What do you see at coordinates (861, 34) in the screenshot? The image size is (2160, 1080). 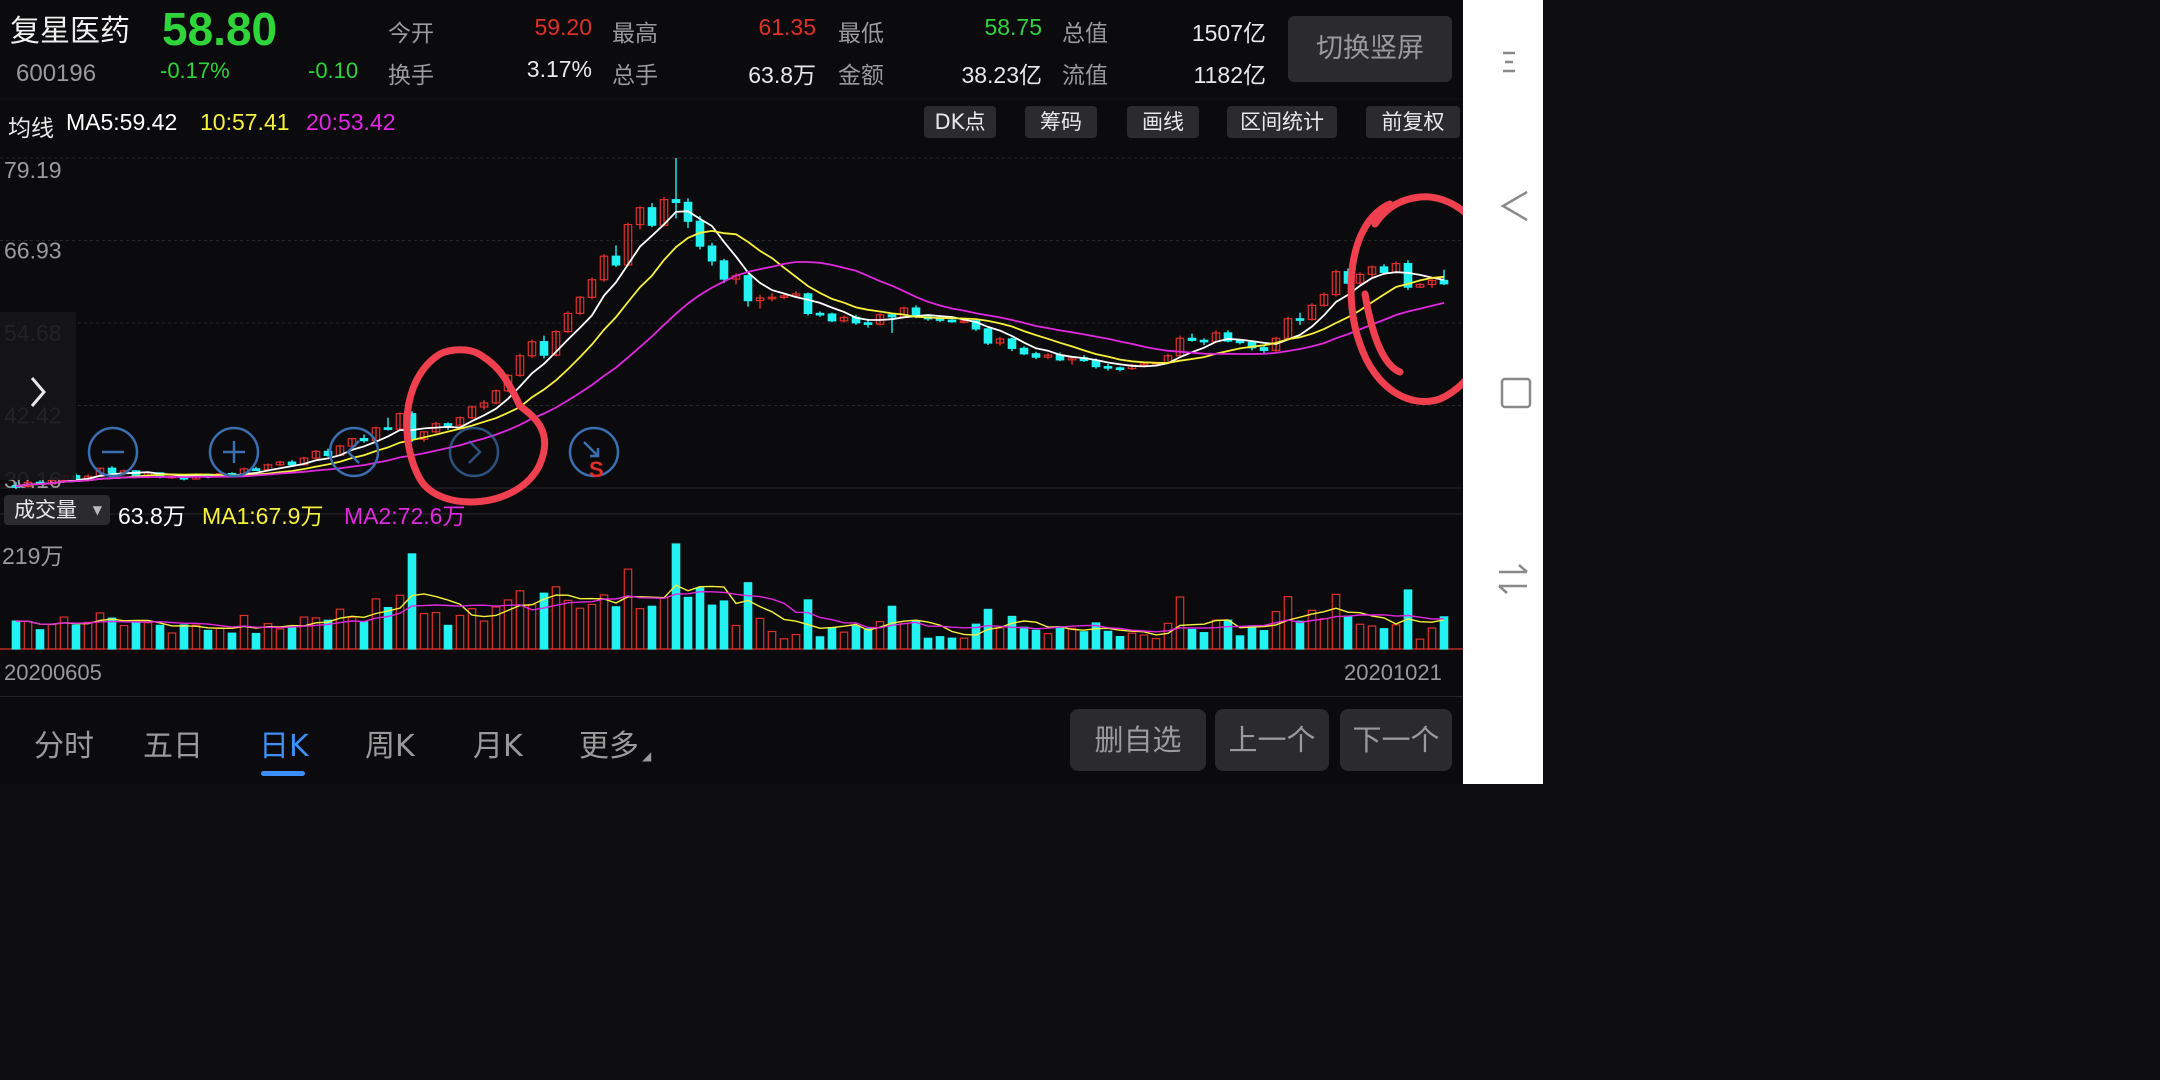 I see `quote-label-low: 最低` at bounding box center [861, 34].